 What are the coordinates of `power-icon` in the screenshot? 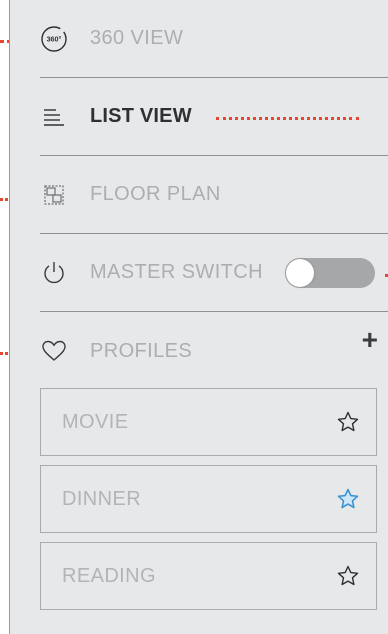 It's located at (54, 273).